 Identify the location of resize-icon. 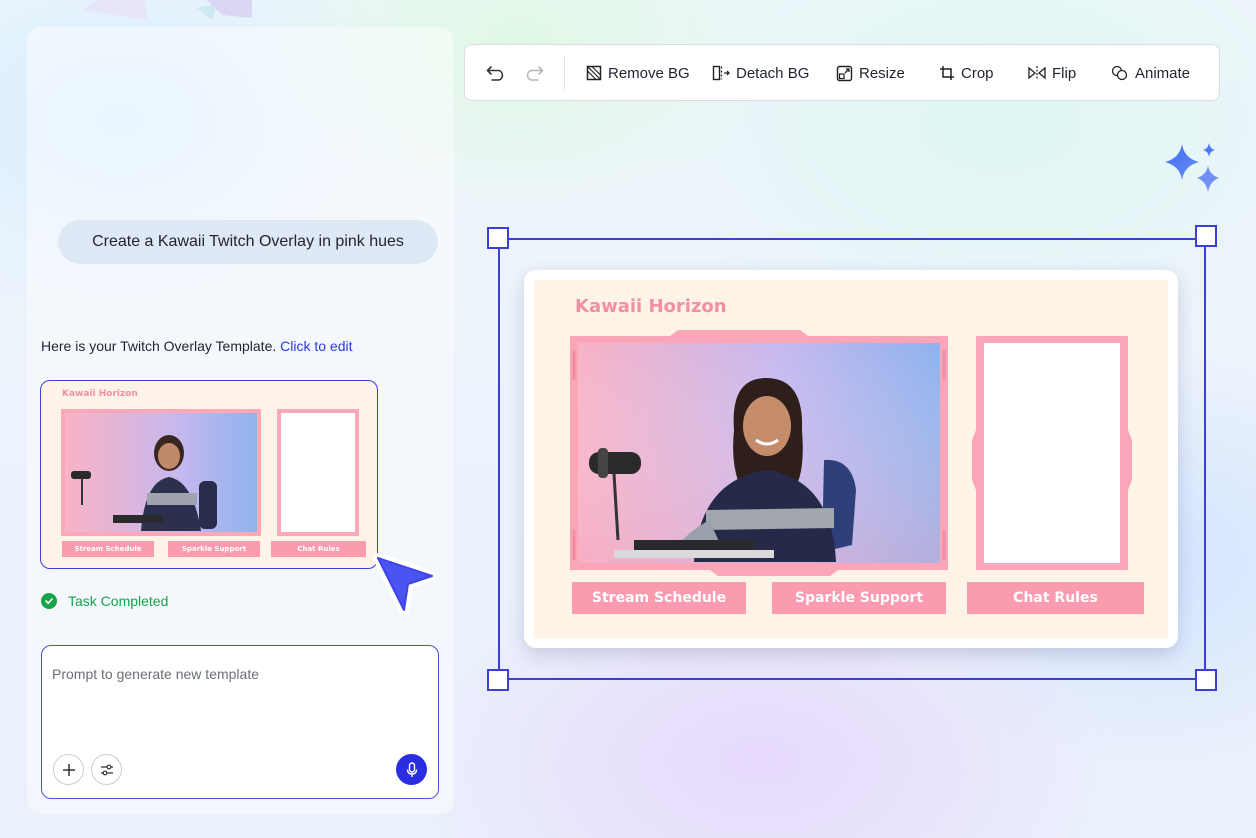
(844, 73).